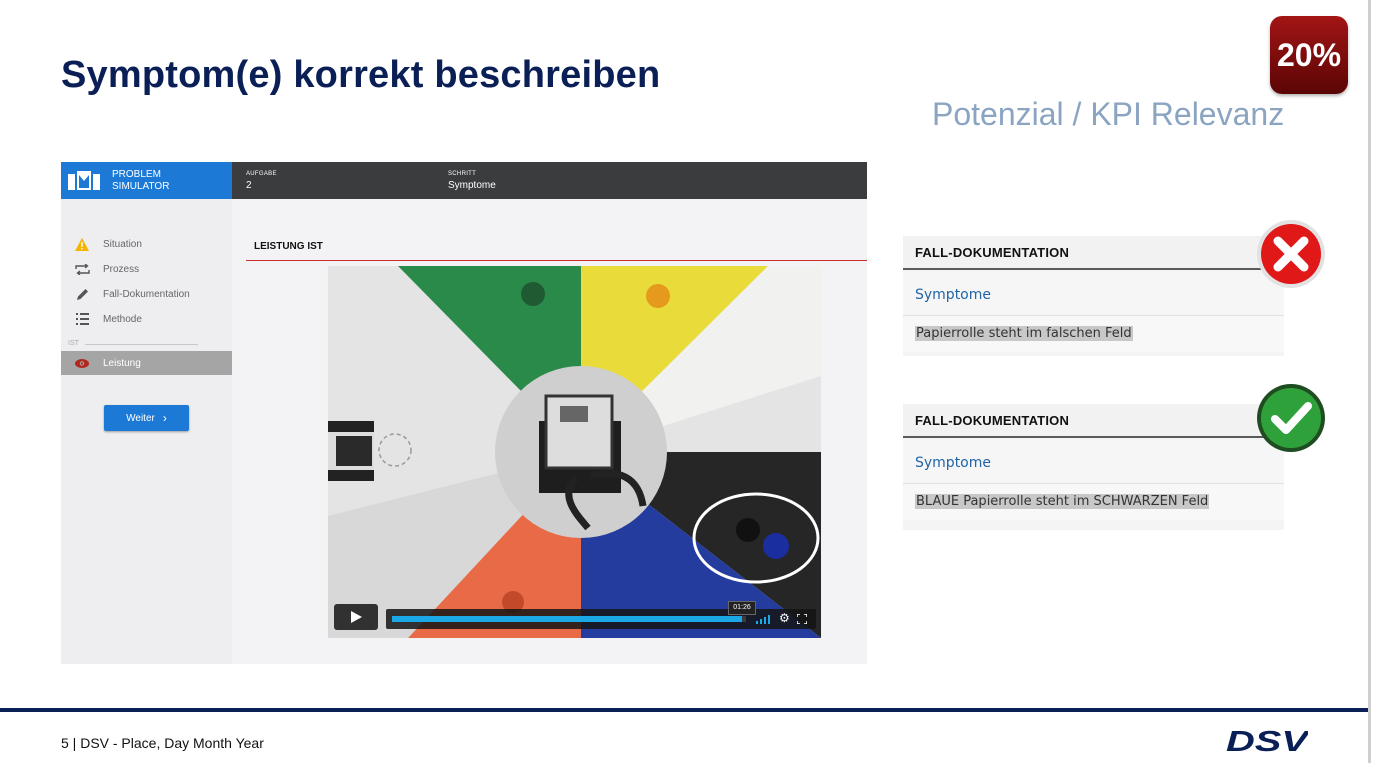 This screenshot has width=1373, height=763. What do you see at coordinates (122, 363) in the screenshot?
I see `nav-item-label: Leistung` at bounding box center [122, 363].